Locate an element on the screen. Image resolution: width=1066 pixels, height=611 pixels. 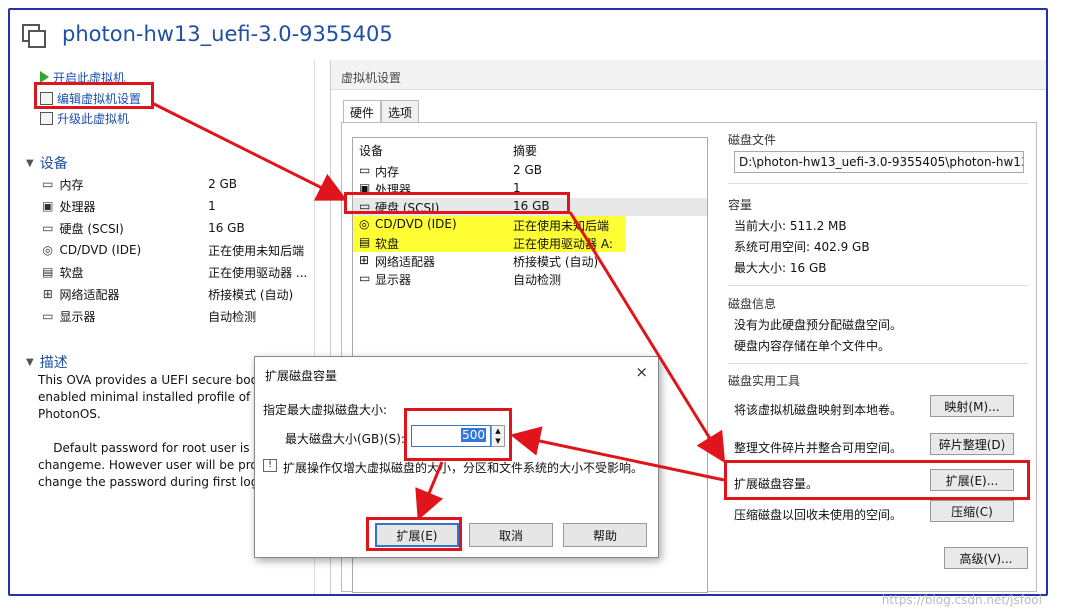
column-device: 设备 is located at coordinates (371, 151).